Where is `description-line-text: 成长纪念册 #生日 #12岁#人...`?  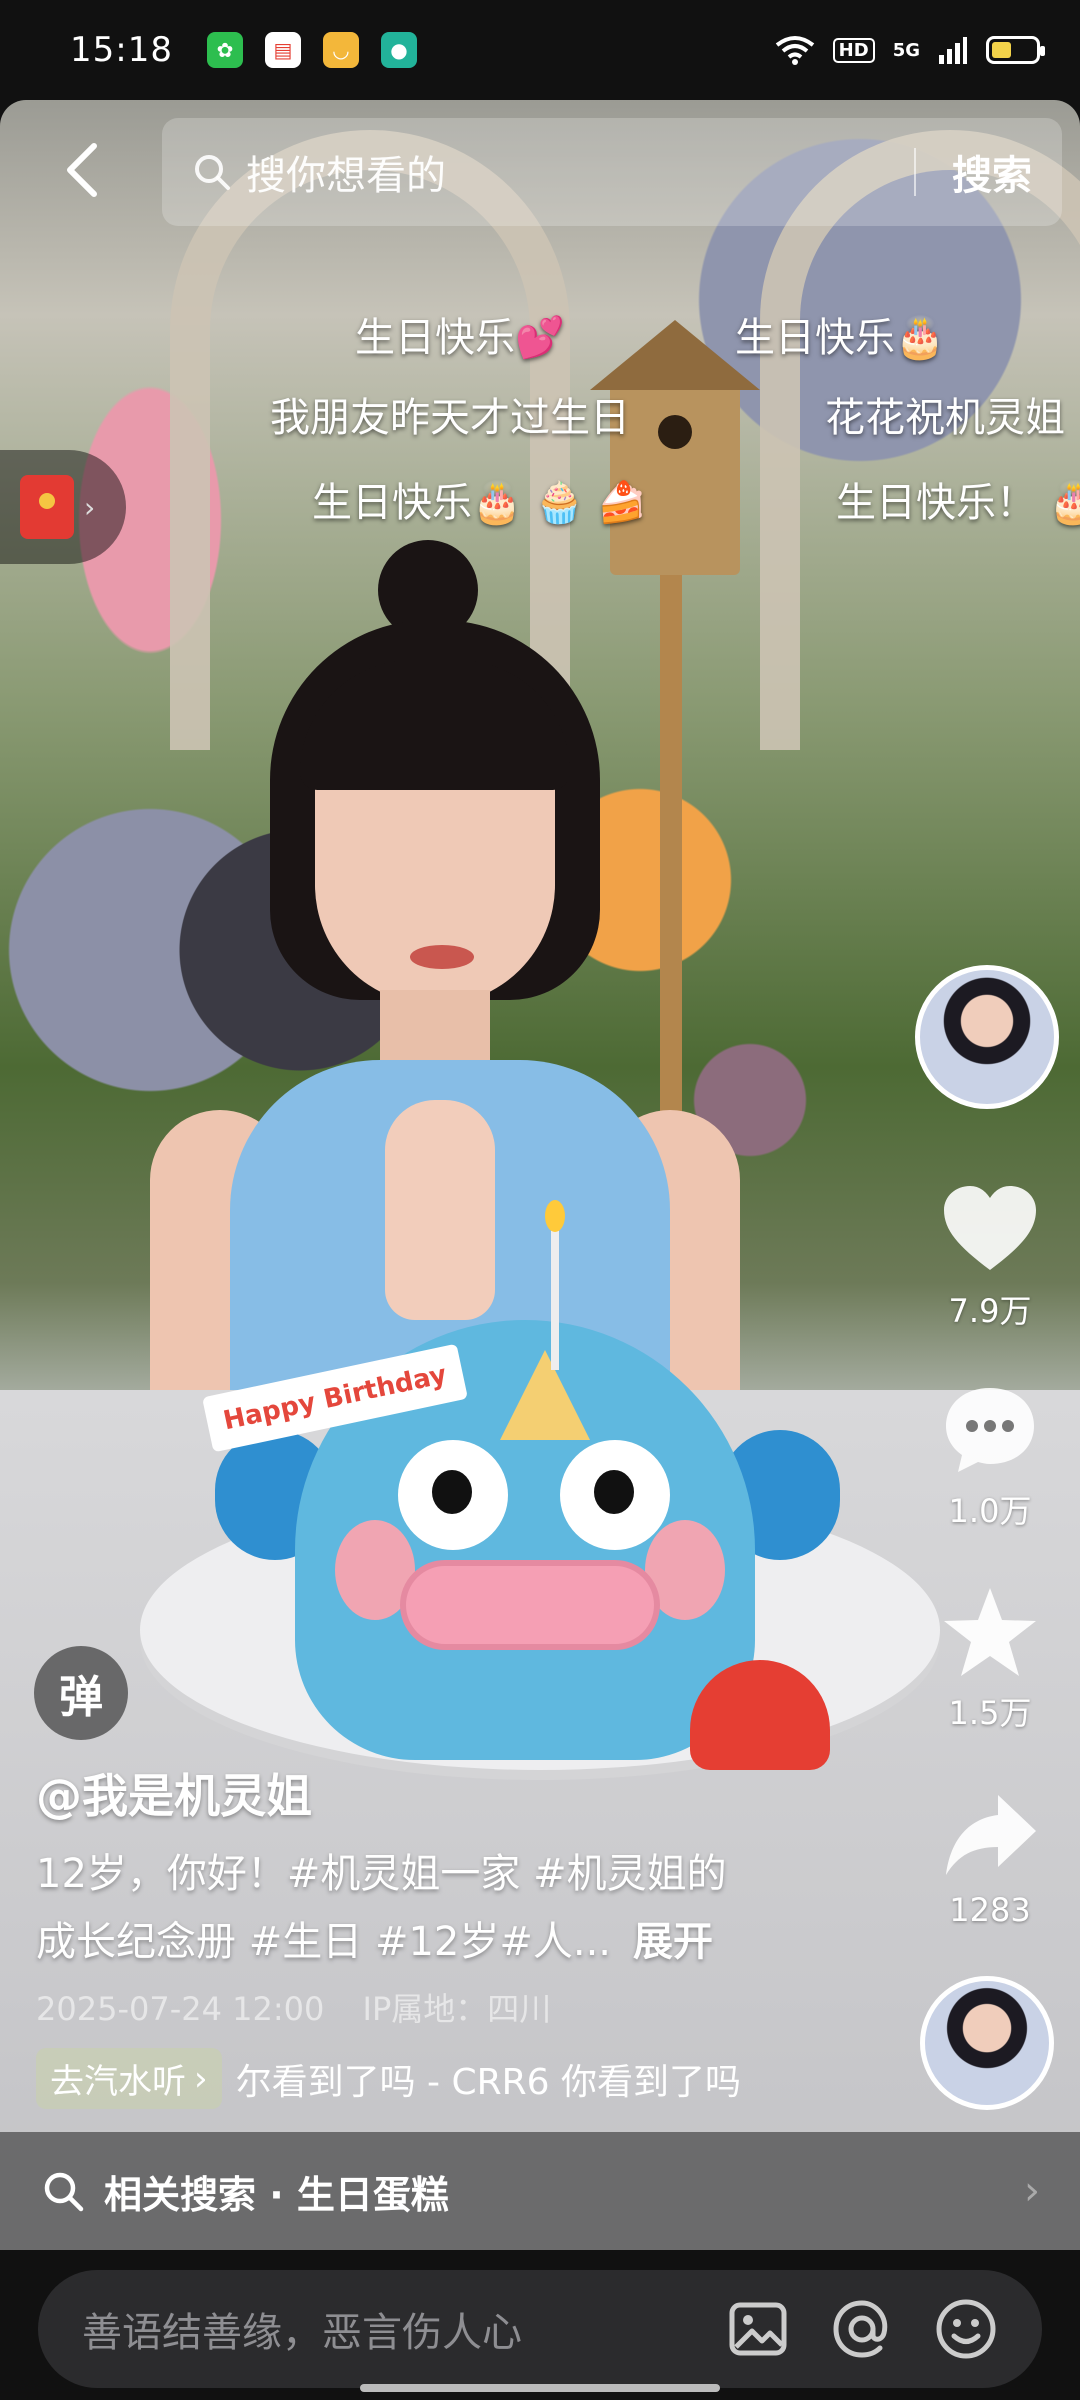 description-line-text: 成长纪念册 #生日 #12岁#人... is located at coordinates (324, 1942).